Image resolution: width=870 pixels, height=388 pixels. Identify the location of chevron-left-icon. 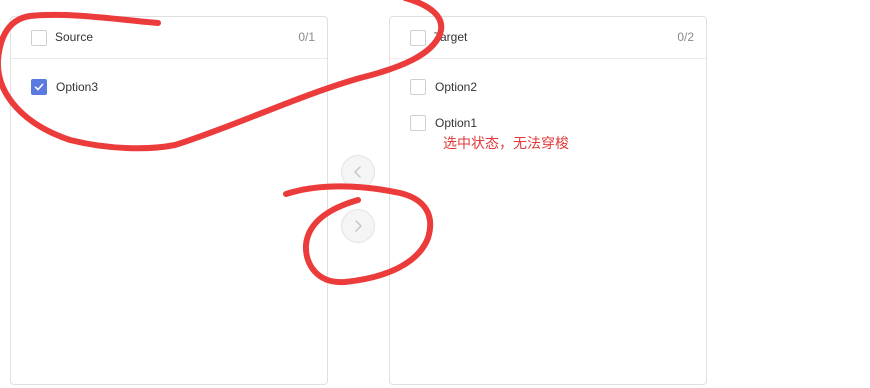
(357, 172).